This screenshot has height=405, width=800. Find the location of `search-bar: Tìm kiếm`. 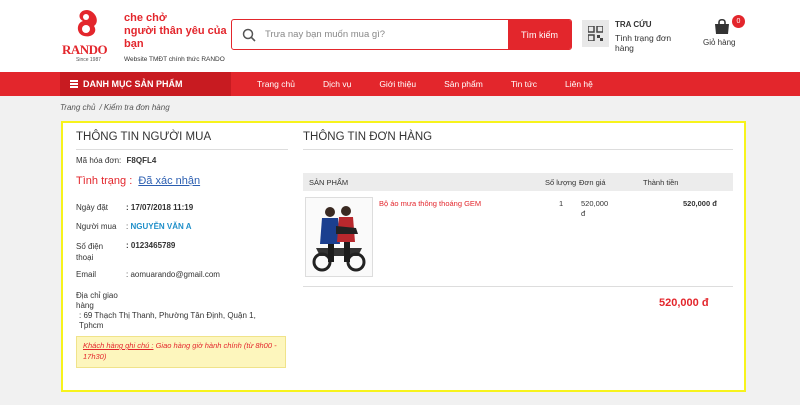

search-bar: Tìm kiếm is located at coordinates (401, 34).